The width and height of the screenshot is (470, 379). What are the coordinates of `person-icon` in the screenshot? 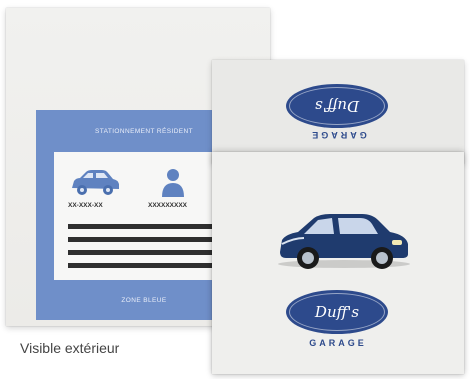 It's located at (173, 183).